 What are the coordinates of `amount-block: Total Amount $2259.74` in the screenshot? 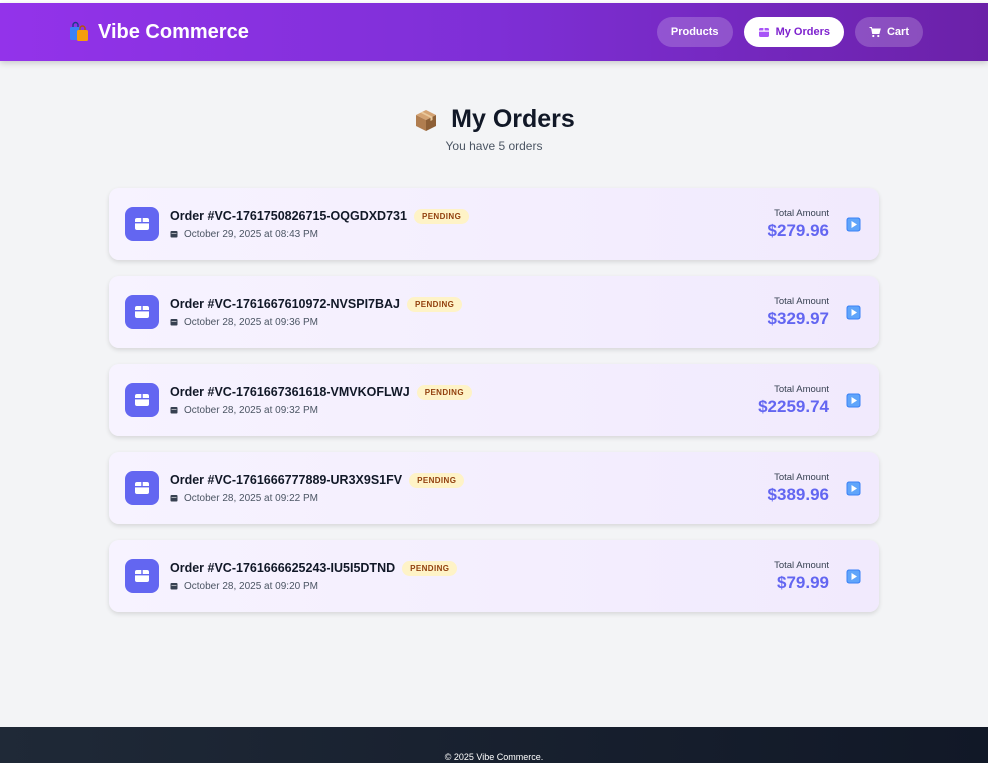 It's located at (793, 400).